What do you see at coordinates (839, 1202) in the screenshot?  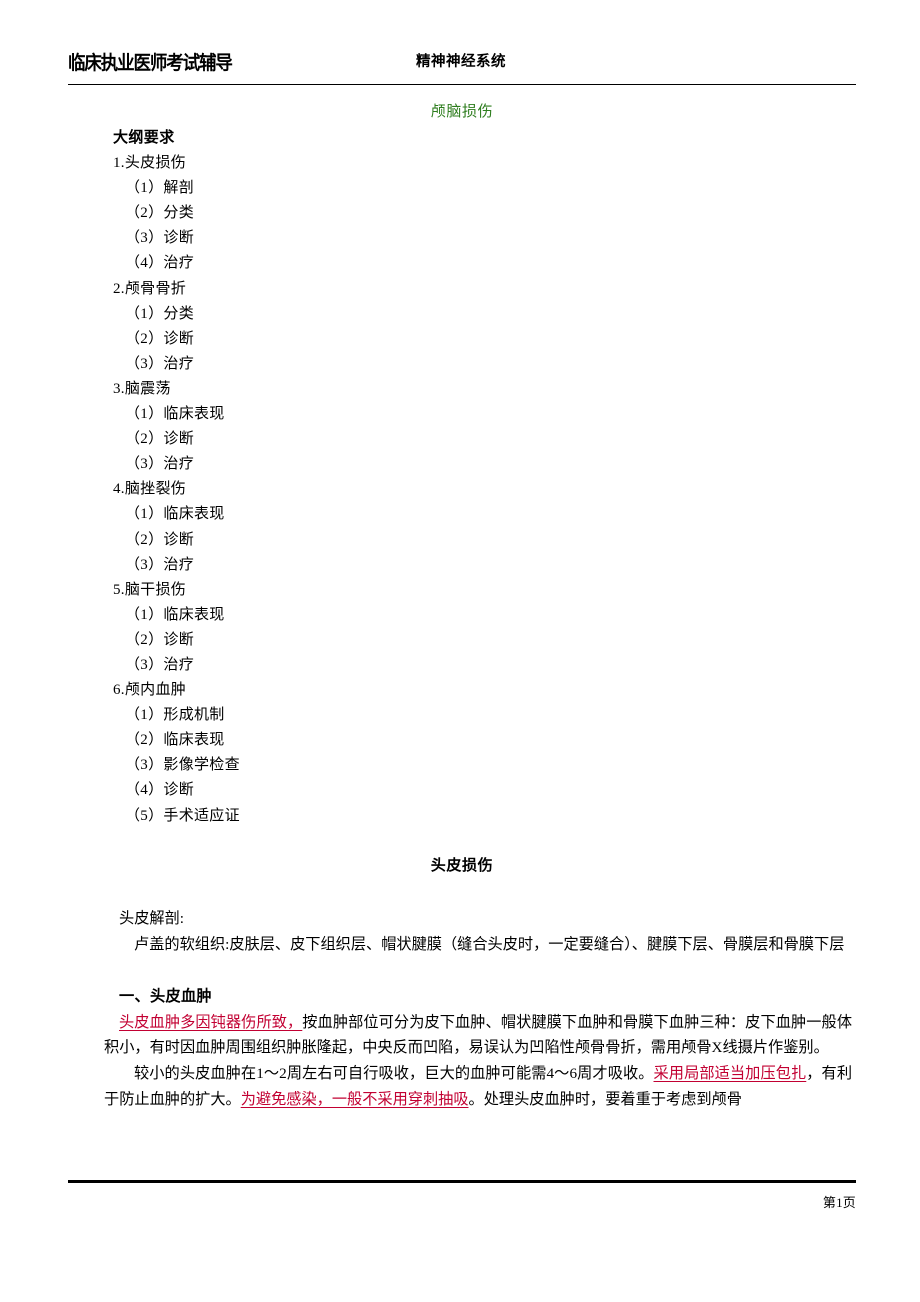 I see `page-number: 第1页` at bounding box center [839, 1202].